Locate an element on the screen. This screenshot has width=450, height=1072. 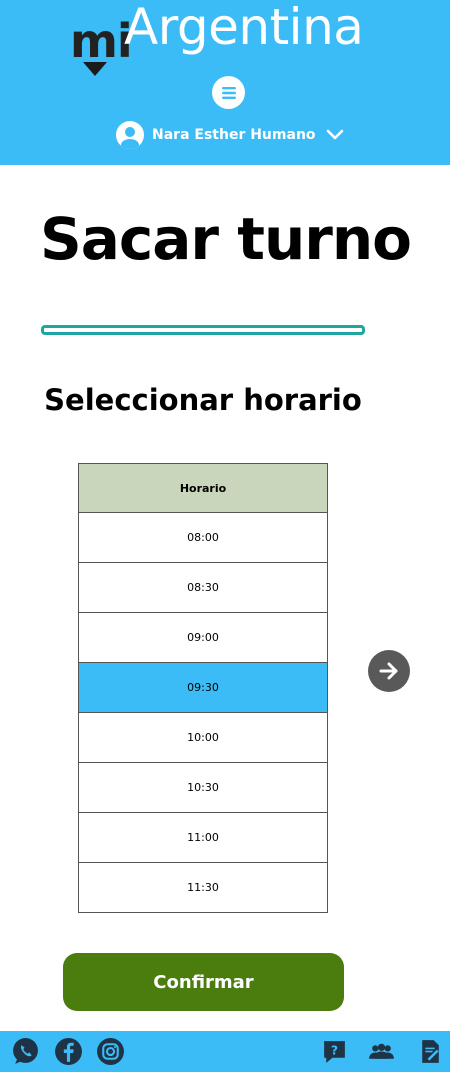
table-row: 10:30 is located at coordinates (203, 788).